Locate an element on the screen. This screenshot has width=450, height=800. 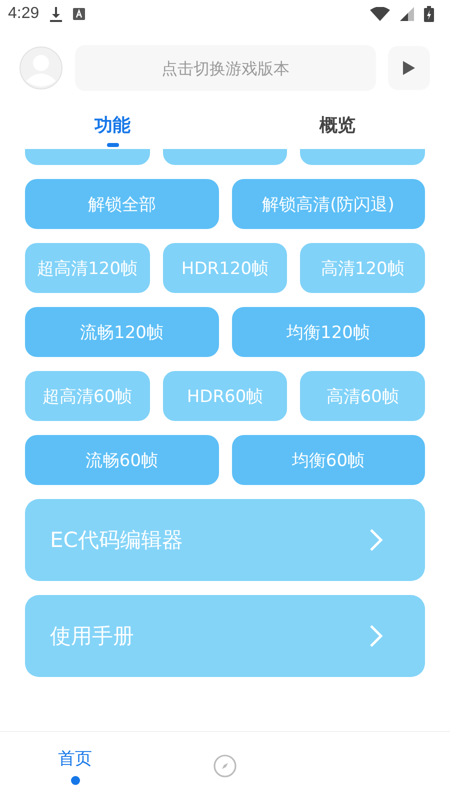
play-icon is located at coordinates (409, 68).